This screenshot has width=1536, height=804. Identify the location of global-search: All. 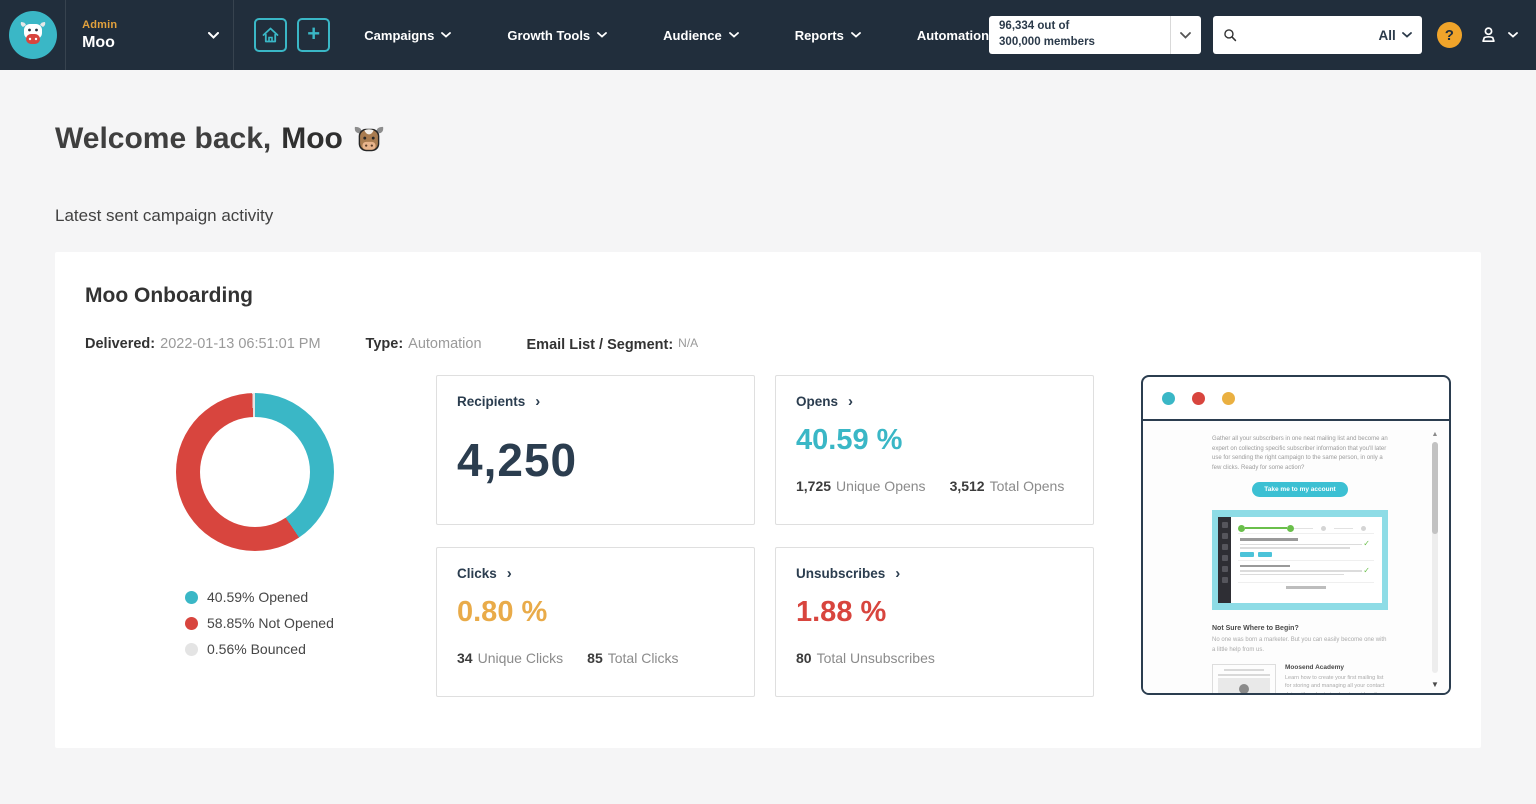
(1317, 35).